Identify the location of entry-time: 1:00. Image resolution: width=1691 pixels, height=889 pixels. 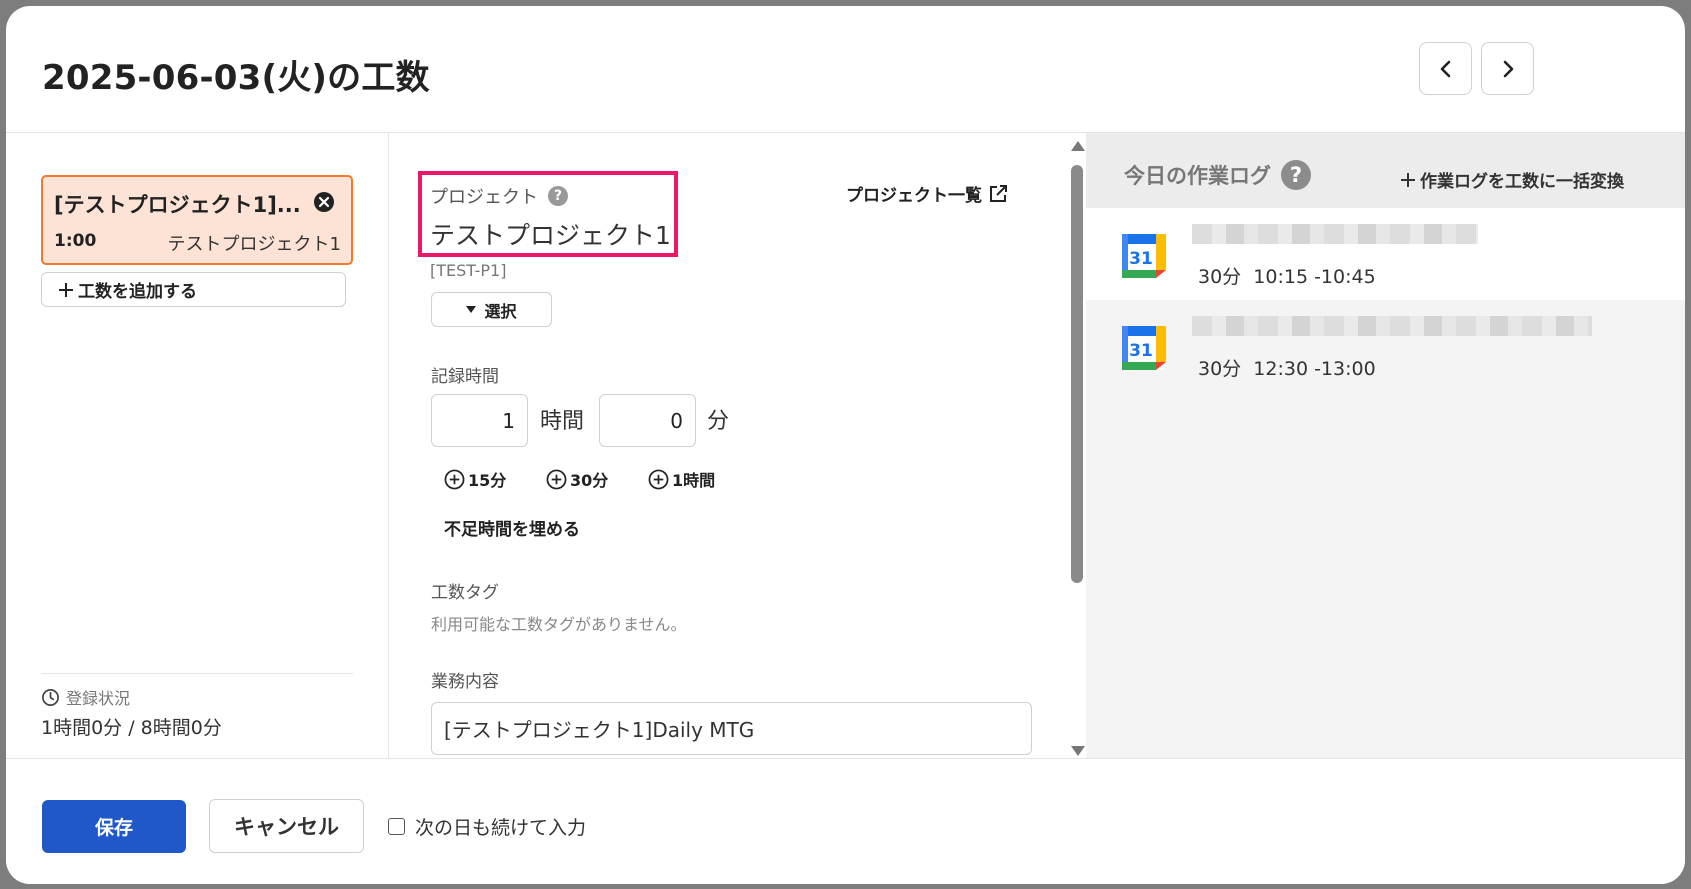
(75, 241).